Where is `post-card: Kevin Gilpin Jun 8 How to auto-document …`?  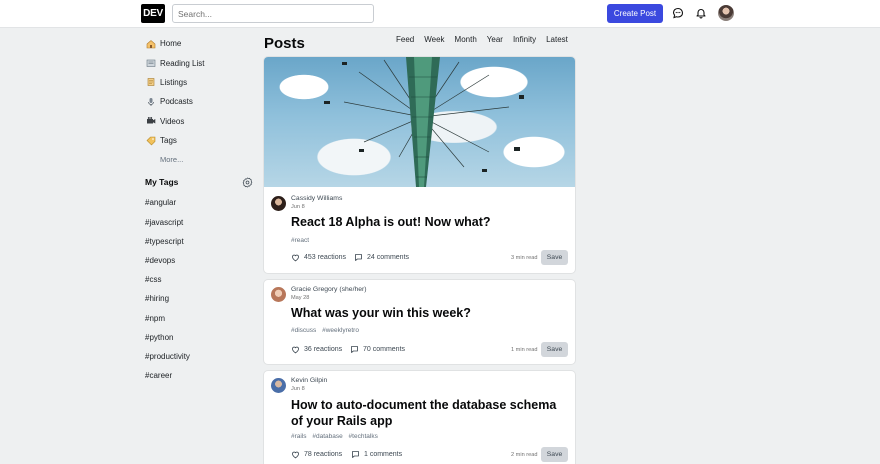
post-card: Kevin Gilpin Jun 8 How to auto-document … is located at coordinates (419, 417).